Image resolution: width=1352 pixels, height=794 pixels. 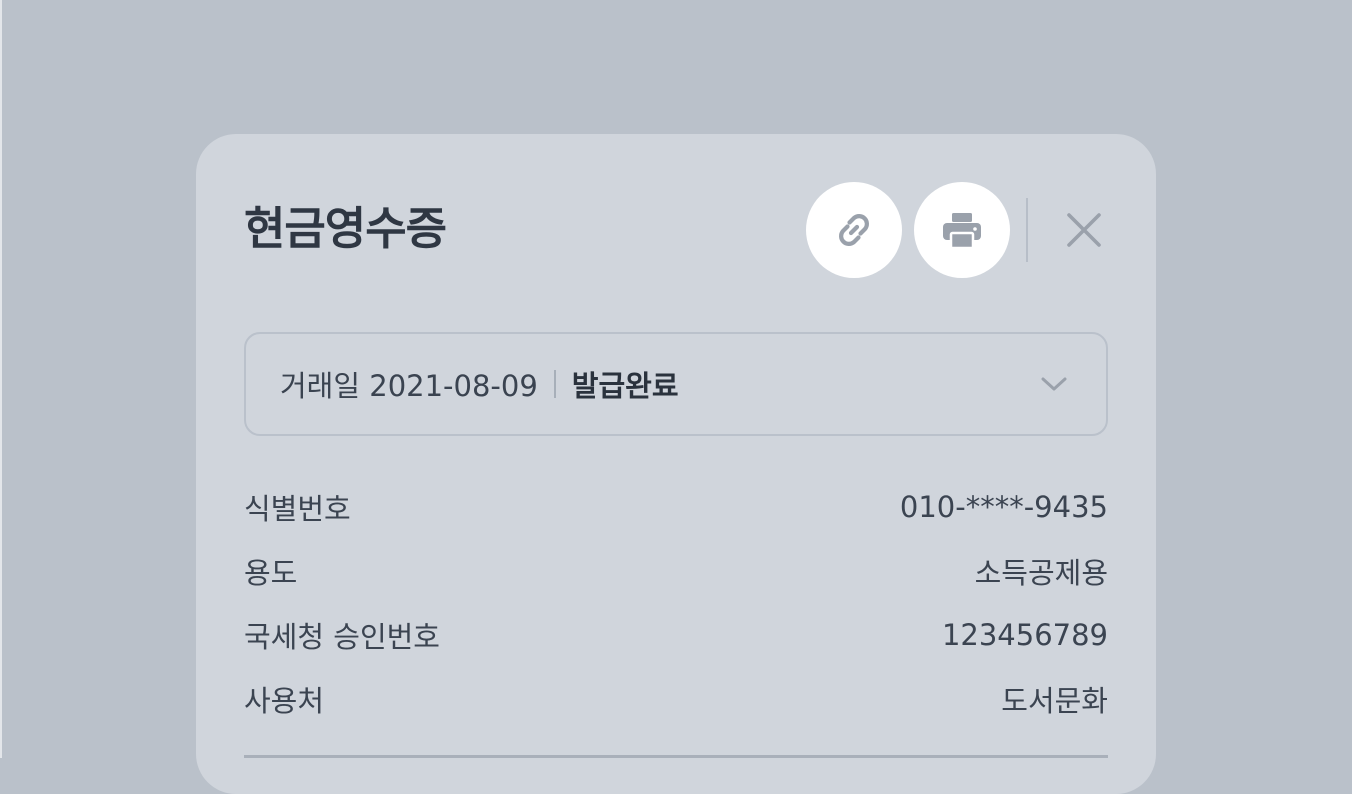 What do you see at coordinates (1054, 701) in the screenshot?
I see `detail-value: 도서문화` at bounding box center [1054, 701].